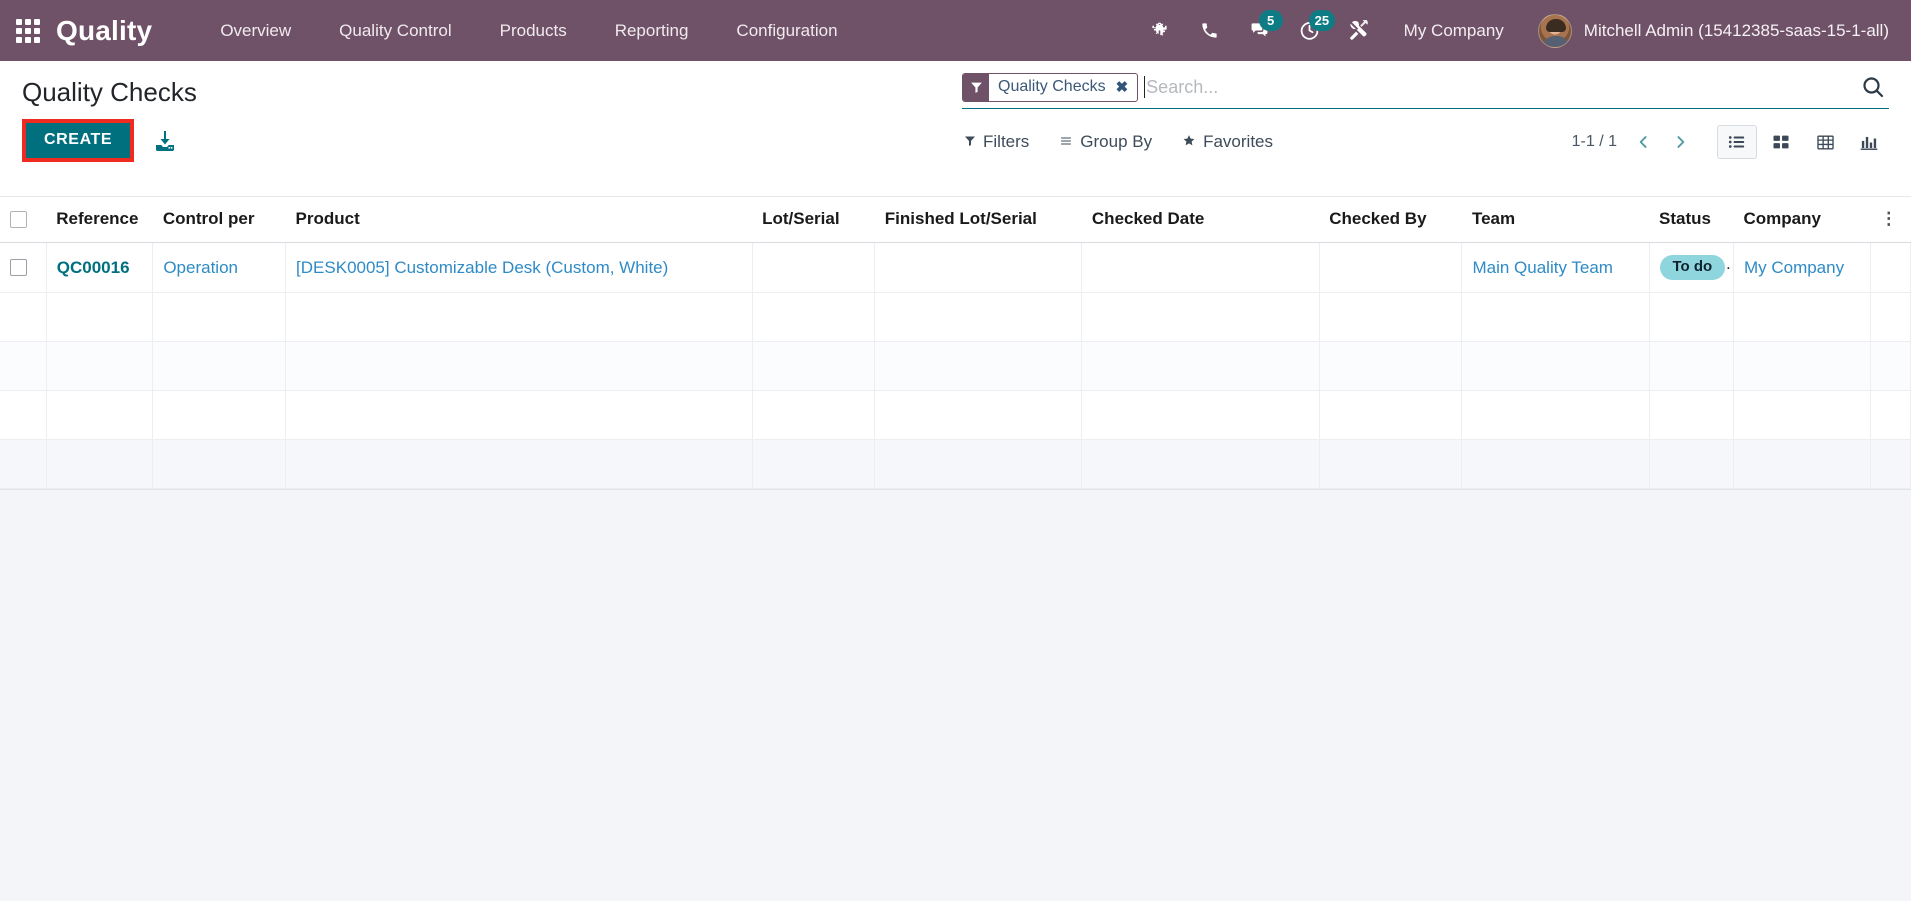  What do you see at coordinates (1200, 220) in the screenshot?
I see `column-header-checked-date: Checked Date` at bounding box center [1200, 220].